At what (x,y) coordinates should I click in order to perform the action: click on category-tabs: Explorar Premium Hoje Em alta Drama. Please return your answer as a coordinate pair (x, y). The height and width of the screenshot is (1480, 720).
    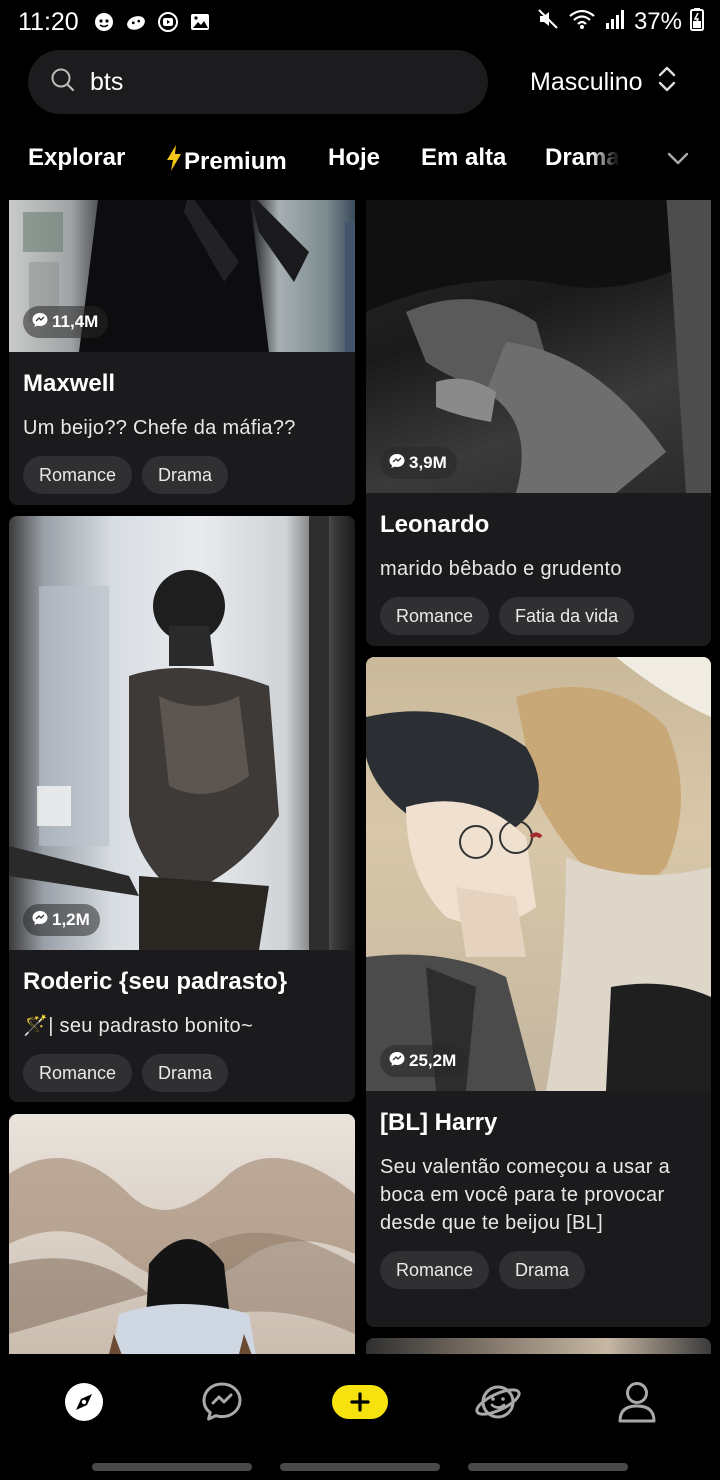
    Looking at the image, I should click on (360, 159).